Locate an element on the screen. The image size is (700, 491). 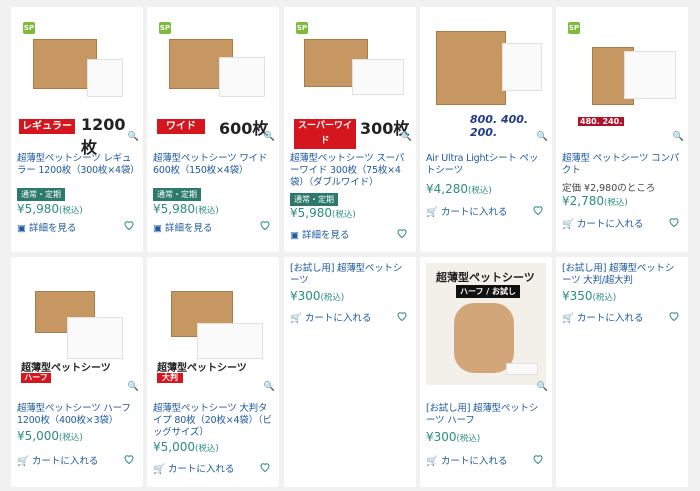
product-card: [お試し用] 超薄型ペットシーツ ¥300(税込) 🛒 カートに入れる is located at coordinates (350, 372).